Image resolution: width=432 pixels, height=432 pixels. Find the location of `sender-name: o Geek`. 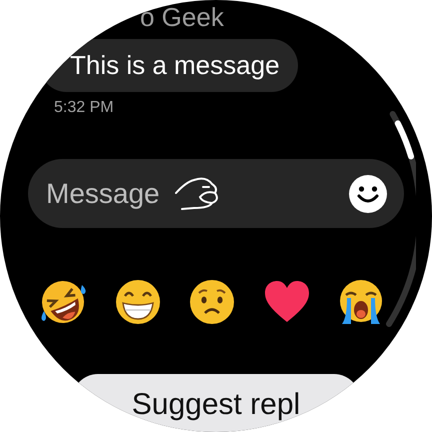

sender-name: o Geek is located at coordinates (182, 17).